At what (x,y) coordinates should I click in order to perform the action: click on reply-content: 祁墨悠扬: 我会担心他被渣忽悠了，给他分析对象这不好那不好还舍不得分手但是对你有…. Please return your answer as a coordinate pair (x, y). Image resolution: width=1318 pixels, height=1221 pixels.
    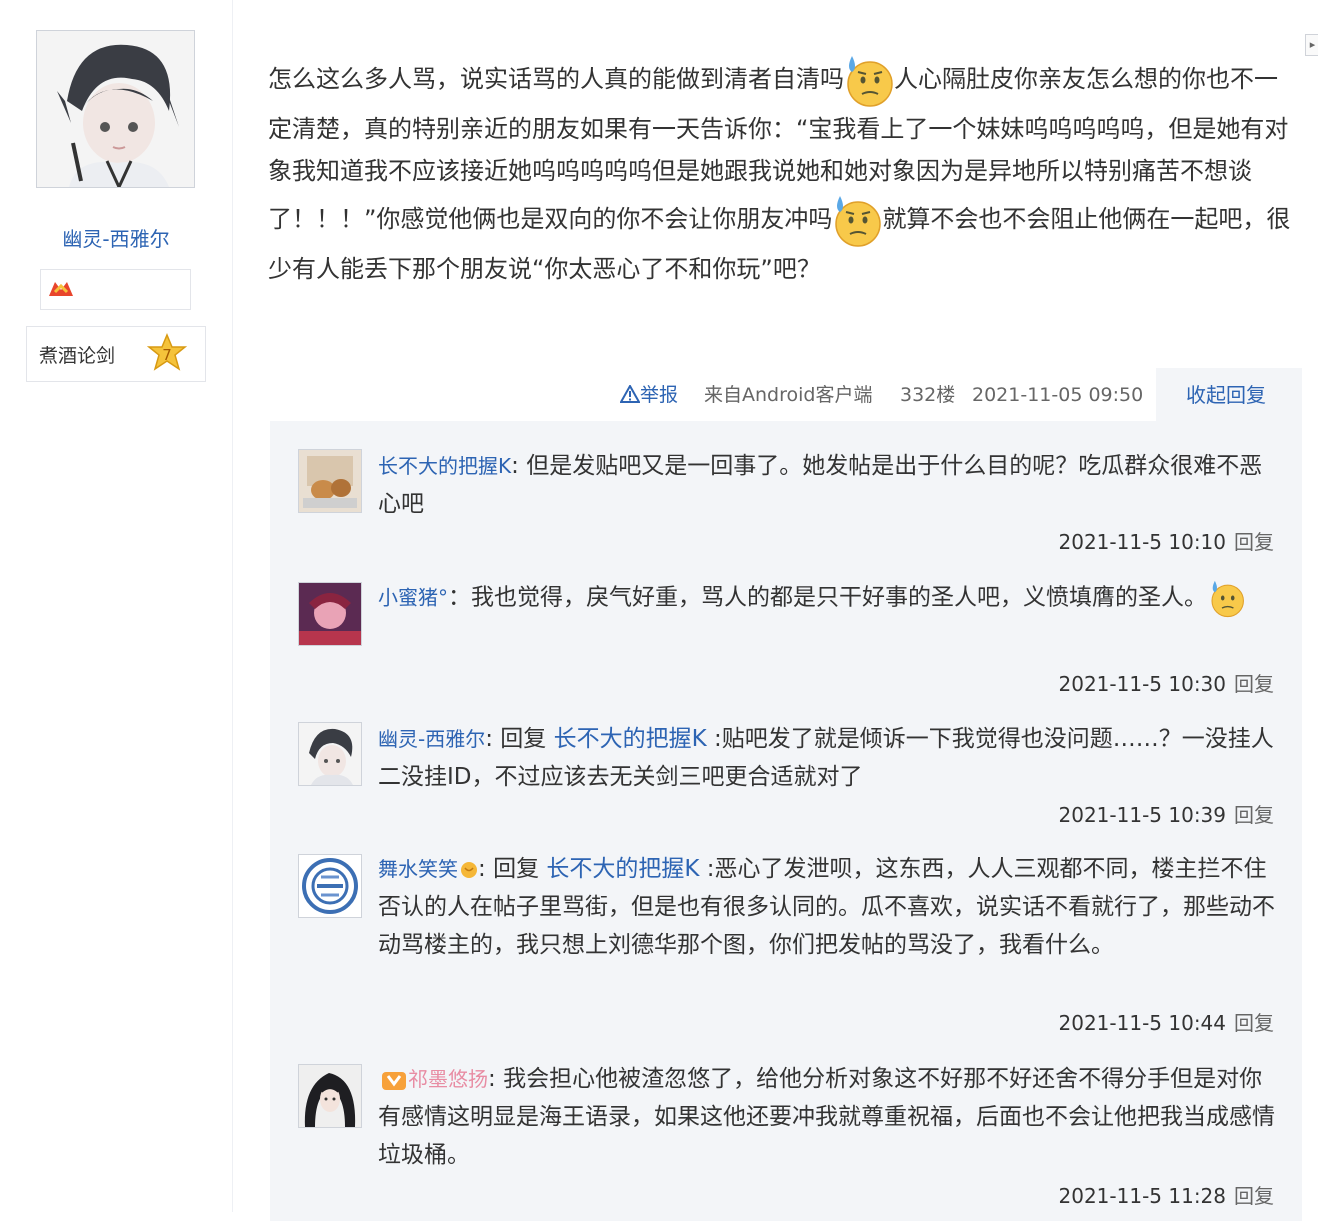
    Looking at the image, I should click on (828, 1117).